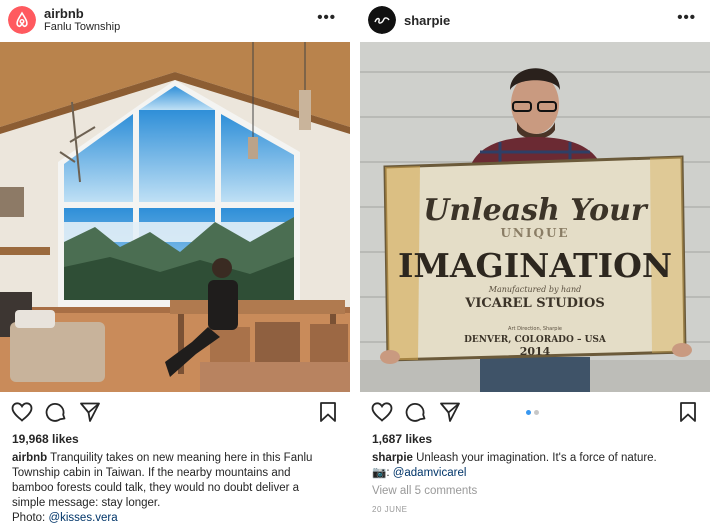 The height and width of the screenshot is (527, 720). Describe the element at coordinates (29, 458) in the screenshot. I see `caption-username: airbnb` at that location.